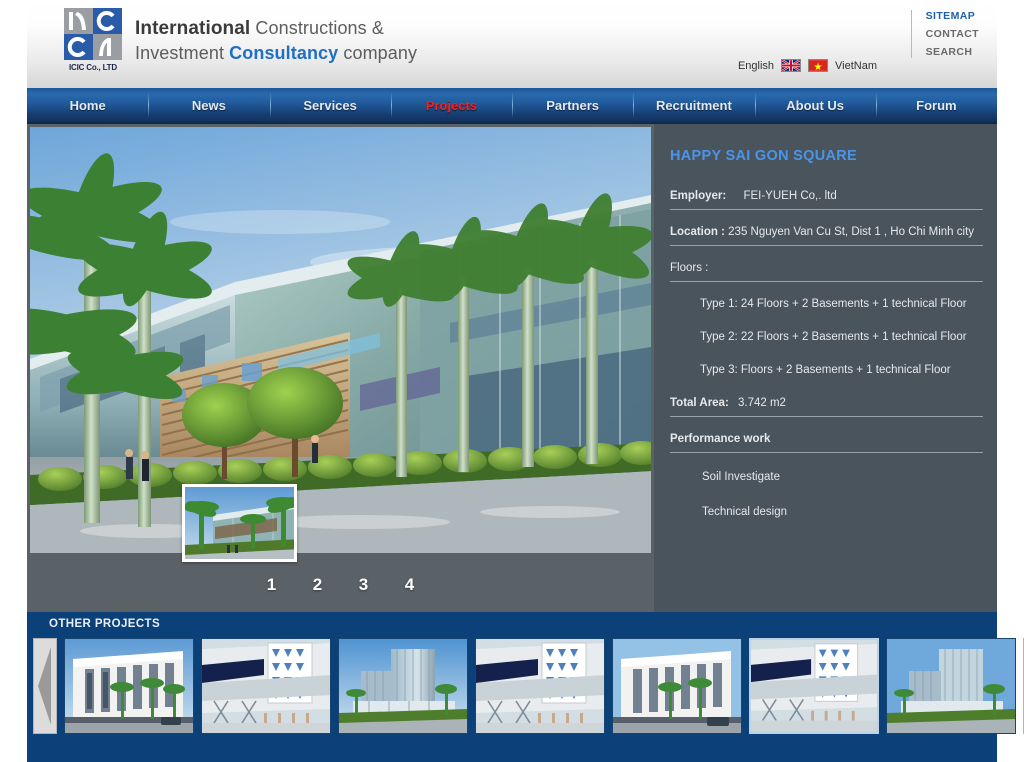 The height and width of the screenshot is (762, 1024). What do you see at coordinates (340, 585) in the screenshot?
I see `hero-pagination: 1 2 3 4` at bounding box center [340, 585].